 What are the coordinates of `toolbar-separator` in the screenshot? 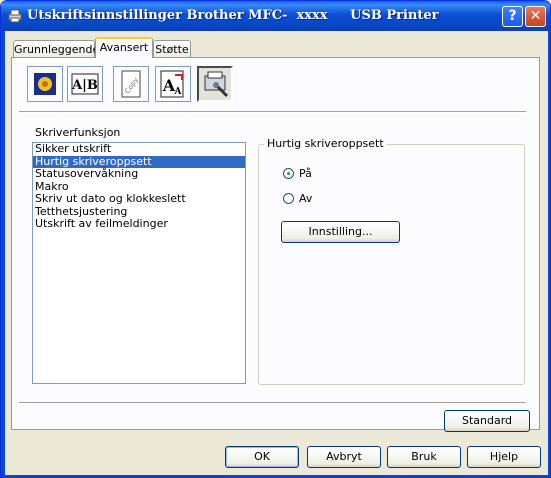 It's located at (272, 112).